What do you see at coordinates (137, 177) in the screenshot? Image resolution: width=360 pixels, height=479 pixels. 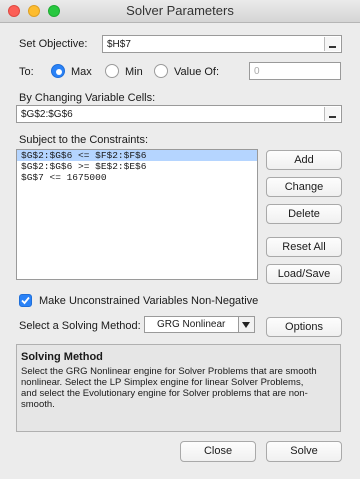 I see `constraint-item: $G$7 <= 1675000` at bounding box center [137, 177].